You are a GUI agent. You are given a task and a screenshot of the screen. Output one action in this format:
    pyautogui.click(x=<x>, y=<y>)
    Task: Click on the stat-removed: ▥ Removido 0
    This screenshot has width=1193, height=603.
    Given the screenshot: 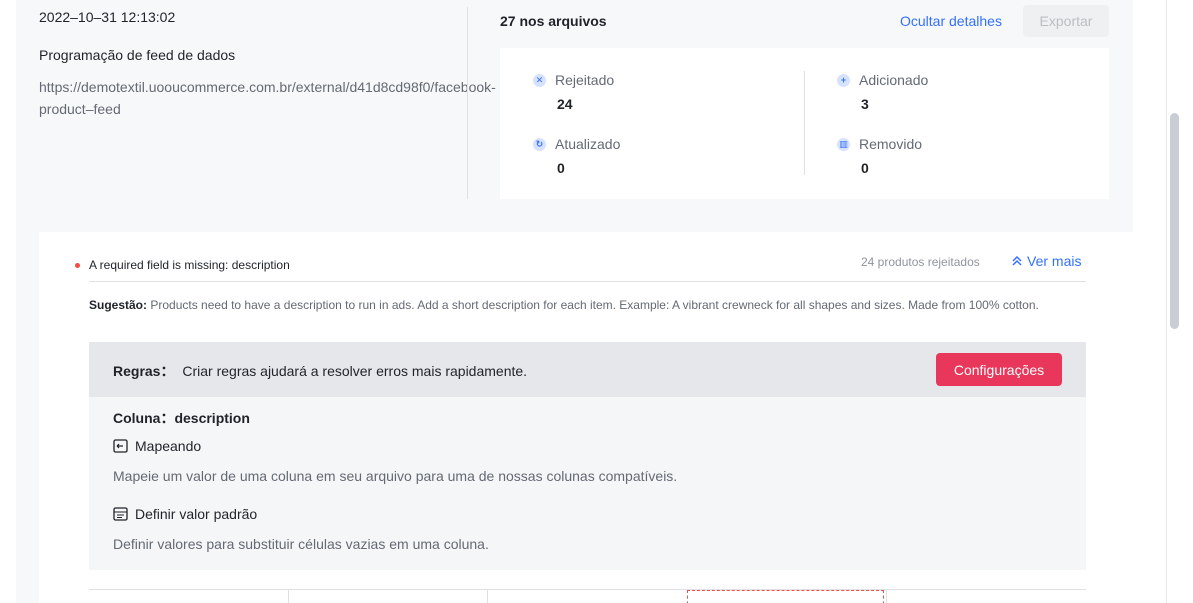 What is the action you would take?
    pyautogui.click(x=879, y=156)
    